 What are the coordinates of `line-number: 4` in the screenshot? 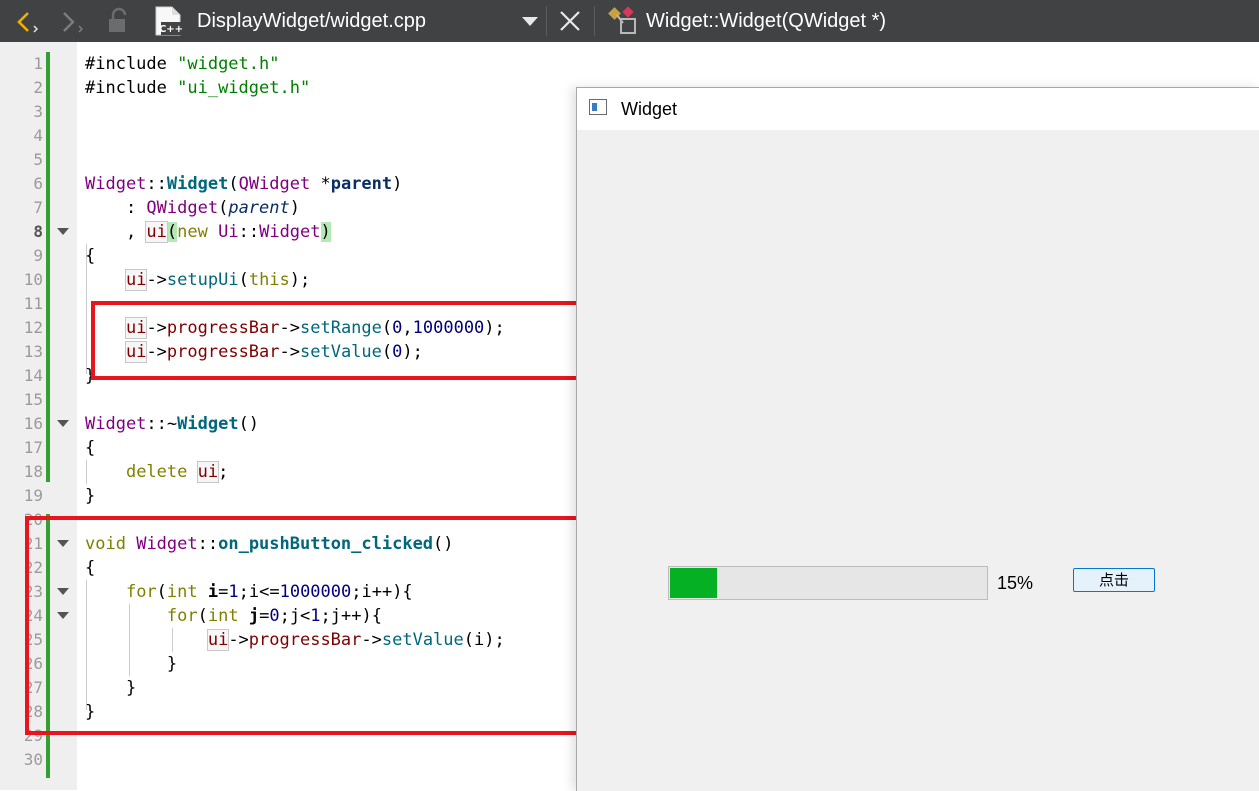 It's located at (38, 135).